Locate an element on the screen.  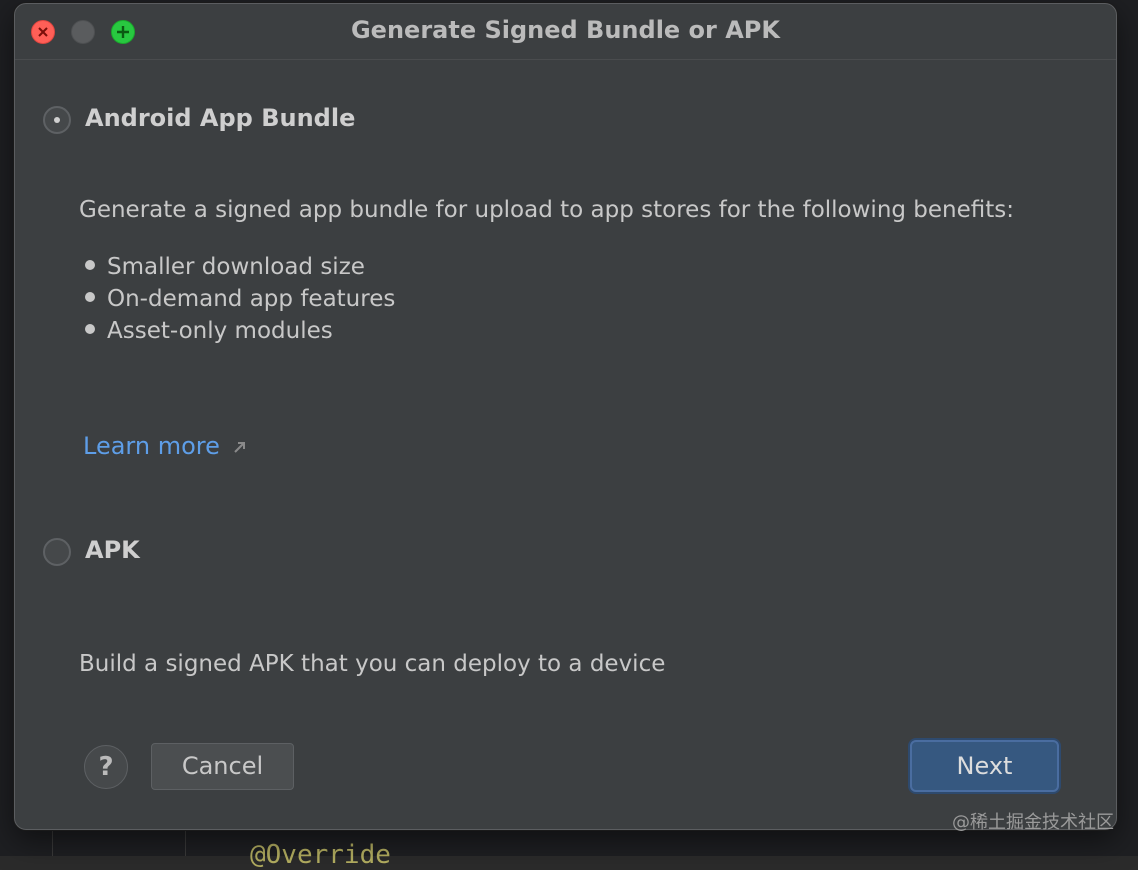
external-link-arrow-icon is located at coordinates (239, 447).